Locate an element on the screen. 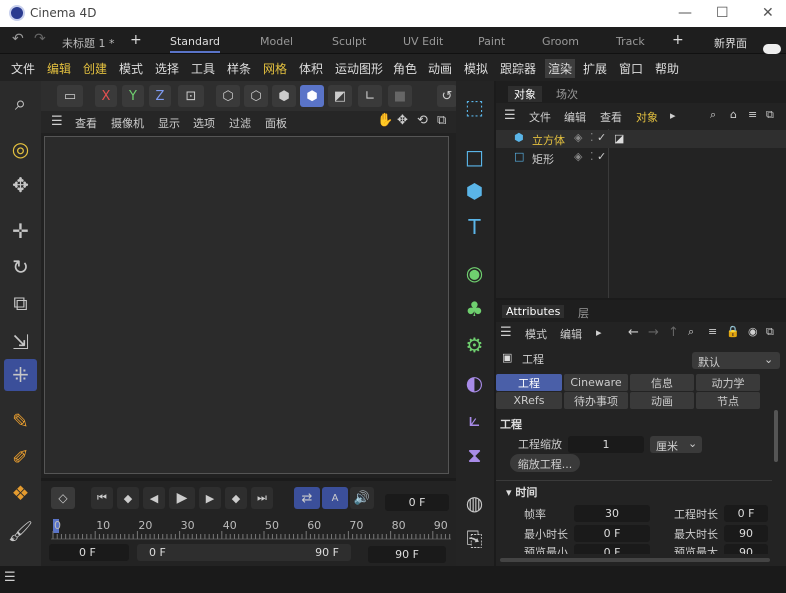 Image resolution: width=786 pixels, height=593 pixels. goto-start-icon: ⏮ is located at coordinates (102, 498).